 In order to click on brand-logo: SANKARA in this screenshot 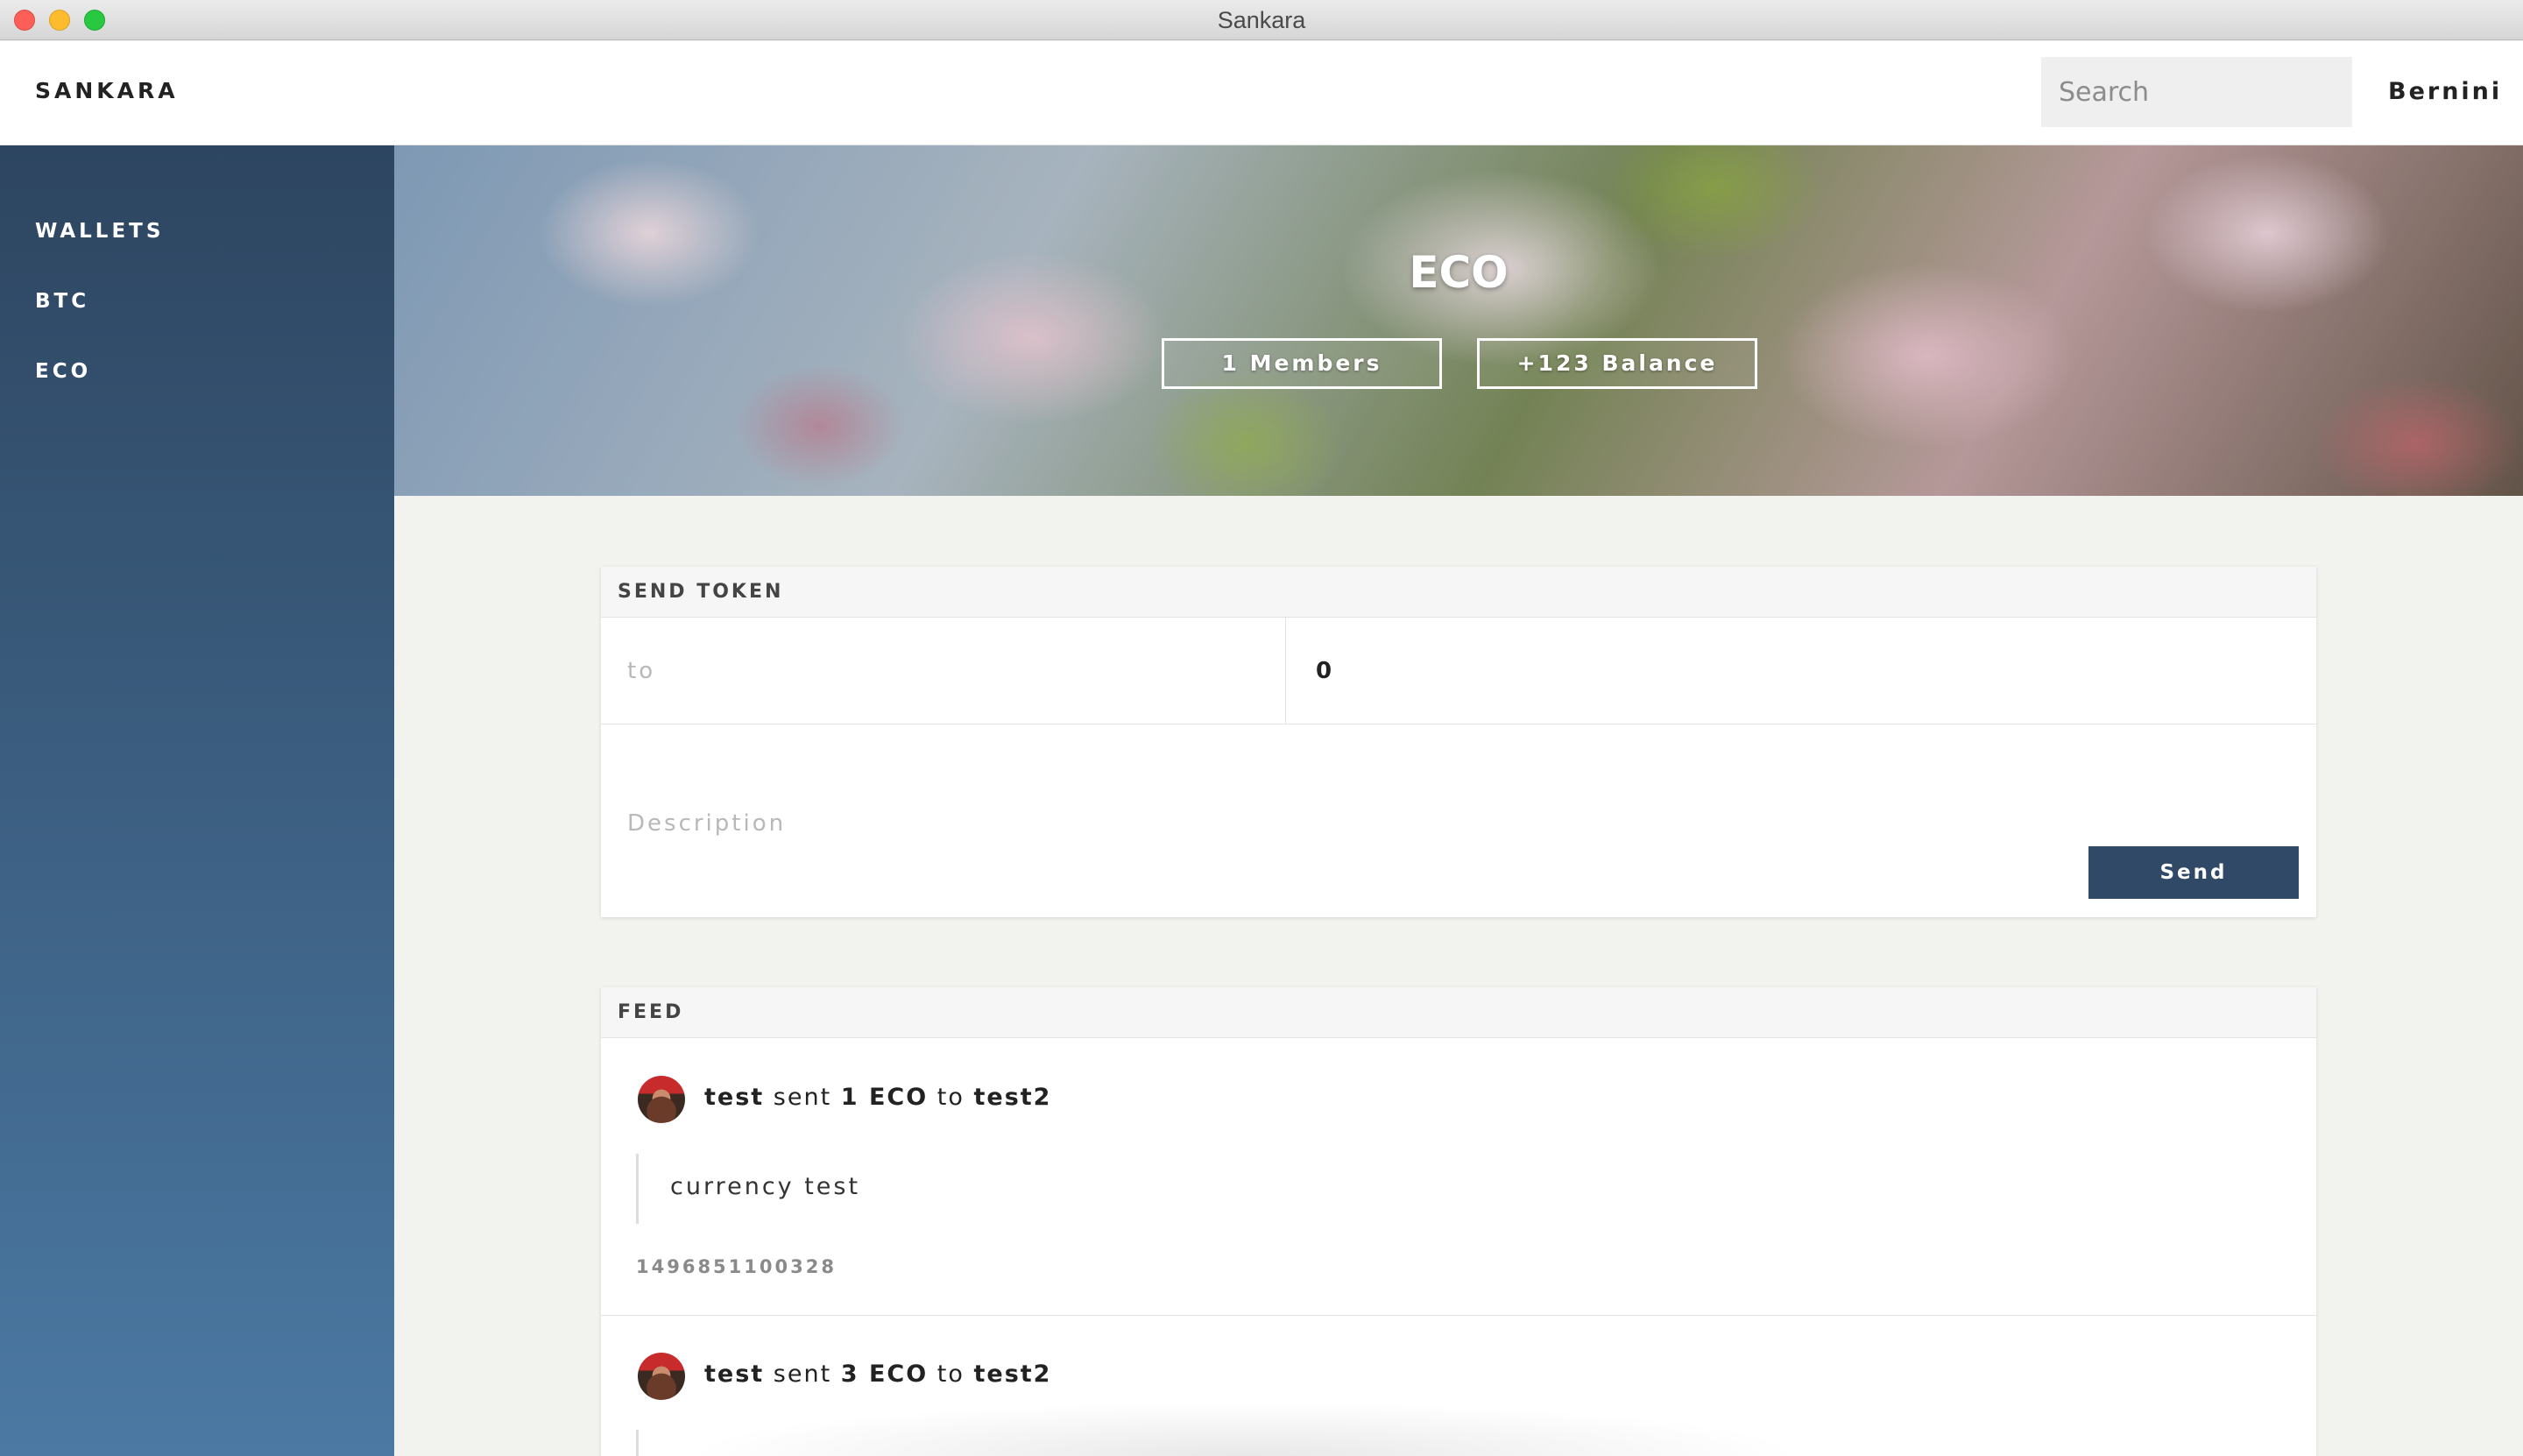, I will do `click(107, 90)`.